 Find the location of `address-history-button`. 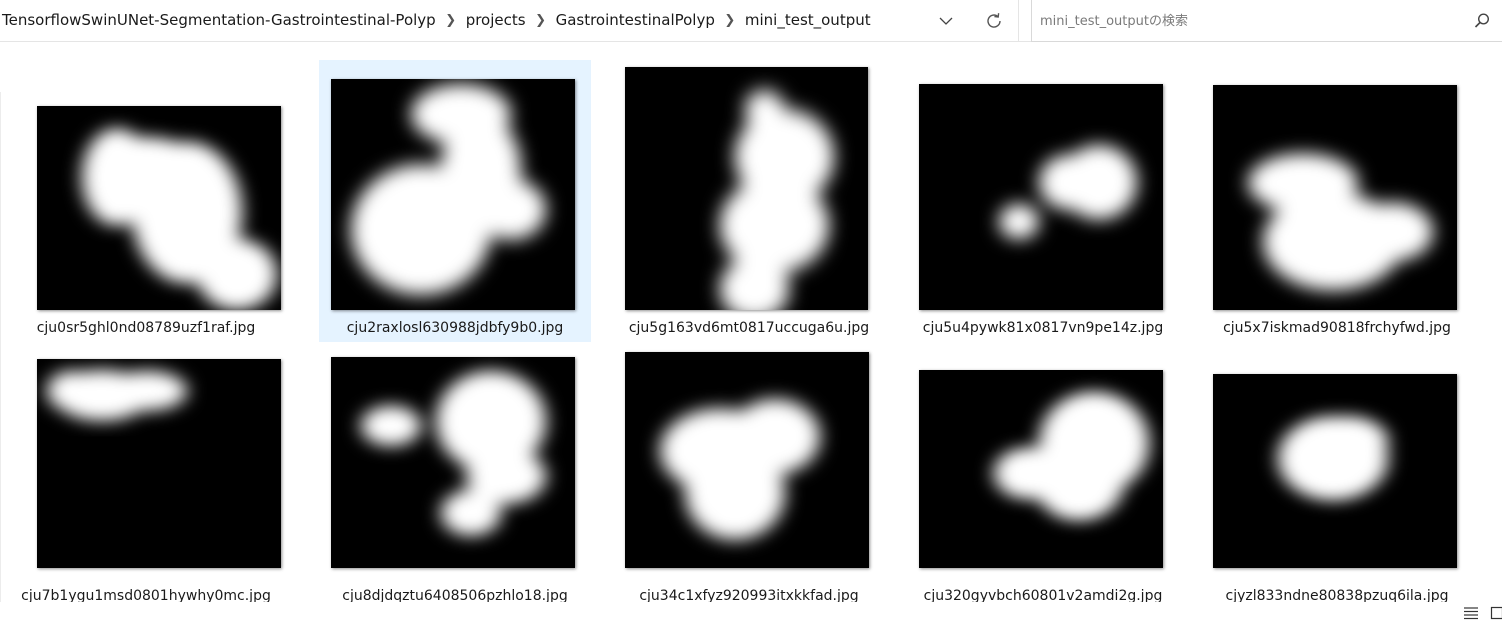

address-history-button is located at coordinates (946, 21).